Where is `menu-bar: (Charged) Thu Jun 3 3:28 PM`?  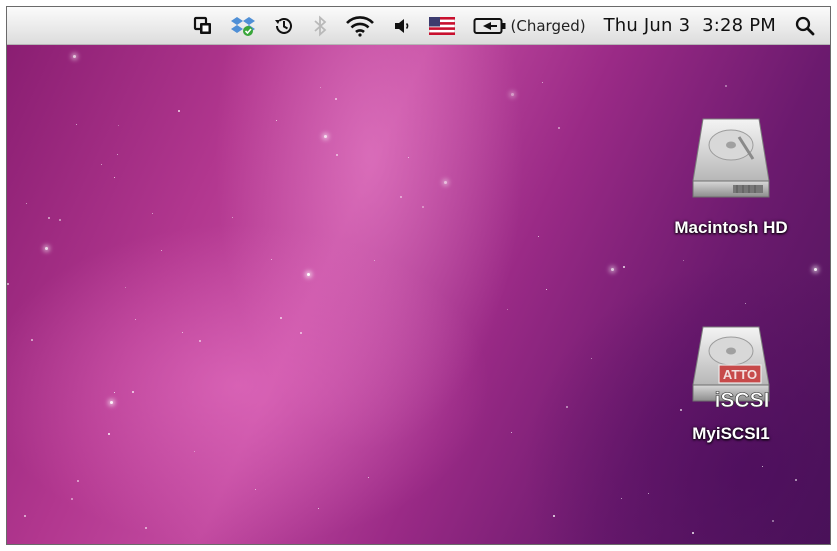
menu-bar: (Charged) Thu Jun 3 3:28 PM is located at coordinates (418, 26).